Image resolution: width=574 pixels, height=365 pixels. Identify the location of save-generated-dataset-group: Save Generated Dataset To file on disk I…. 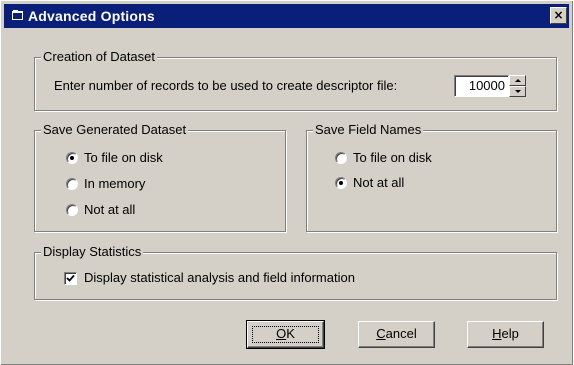
(160, 177).